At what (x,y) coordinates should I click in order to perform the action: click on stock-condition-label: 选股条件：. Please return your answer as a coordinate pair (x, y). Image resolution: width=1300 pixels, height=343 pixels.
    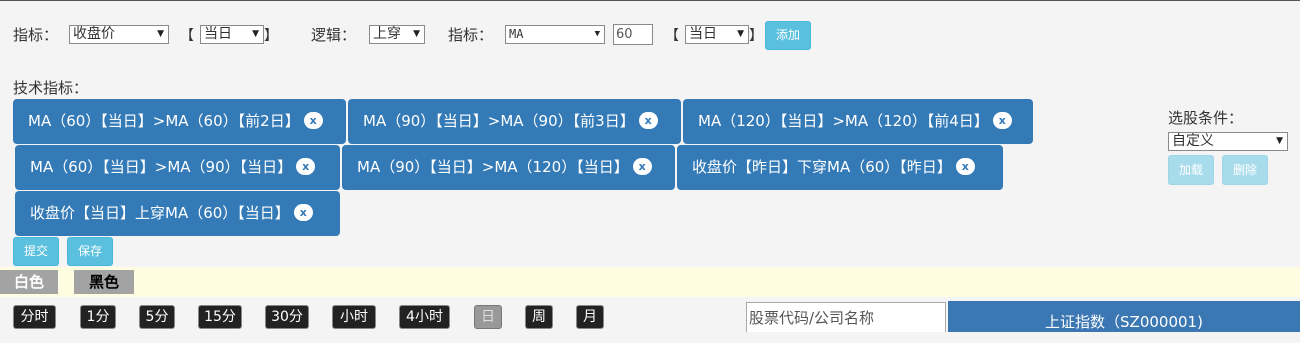
    Looking at the image, I should click on (1206, 118).